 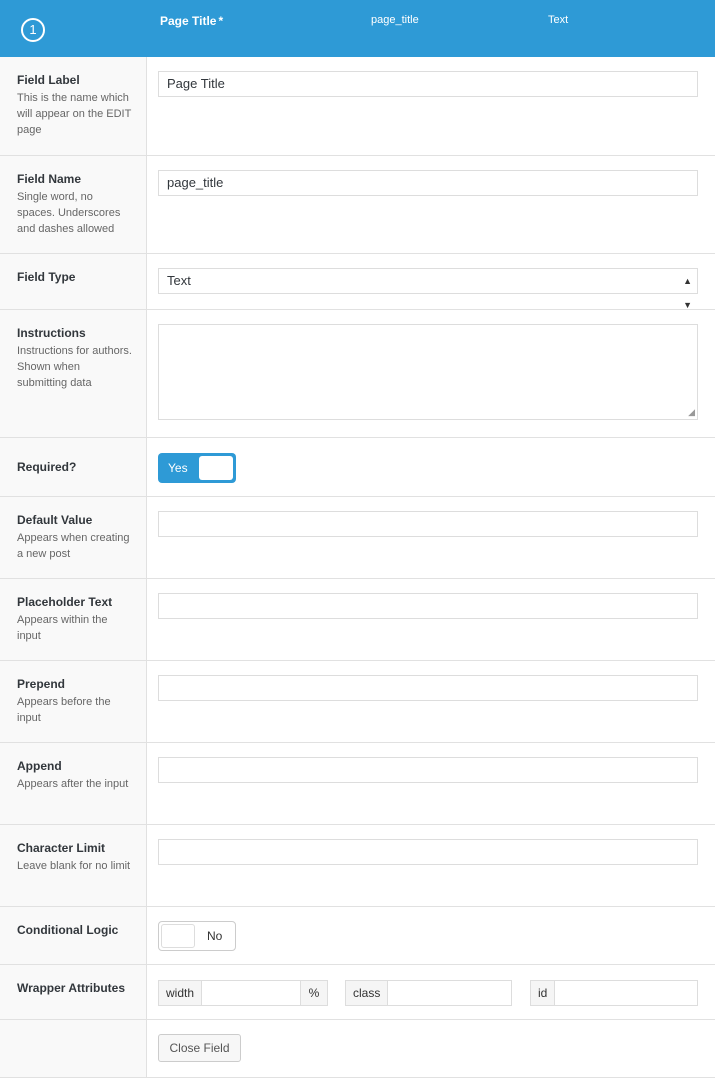 What do you see at coordinates (357, 28) in the screenshot?
I see `field-header: 1 Page Title* page_title Text` at bounding box center [357, 28].